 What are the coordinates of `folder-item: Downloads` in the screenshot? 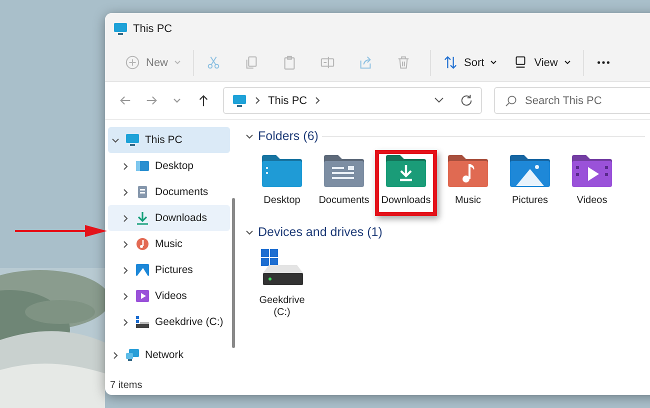 It's located at (406, 183).